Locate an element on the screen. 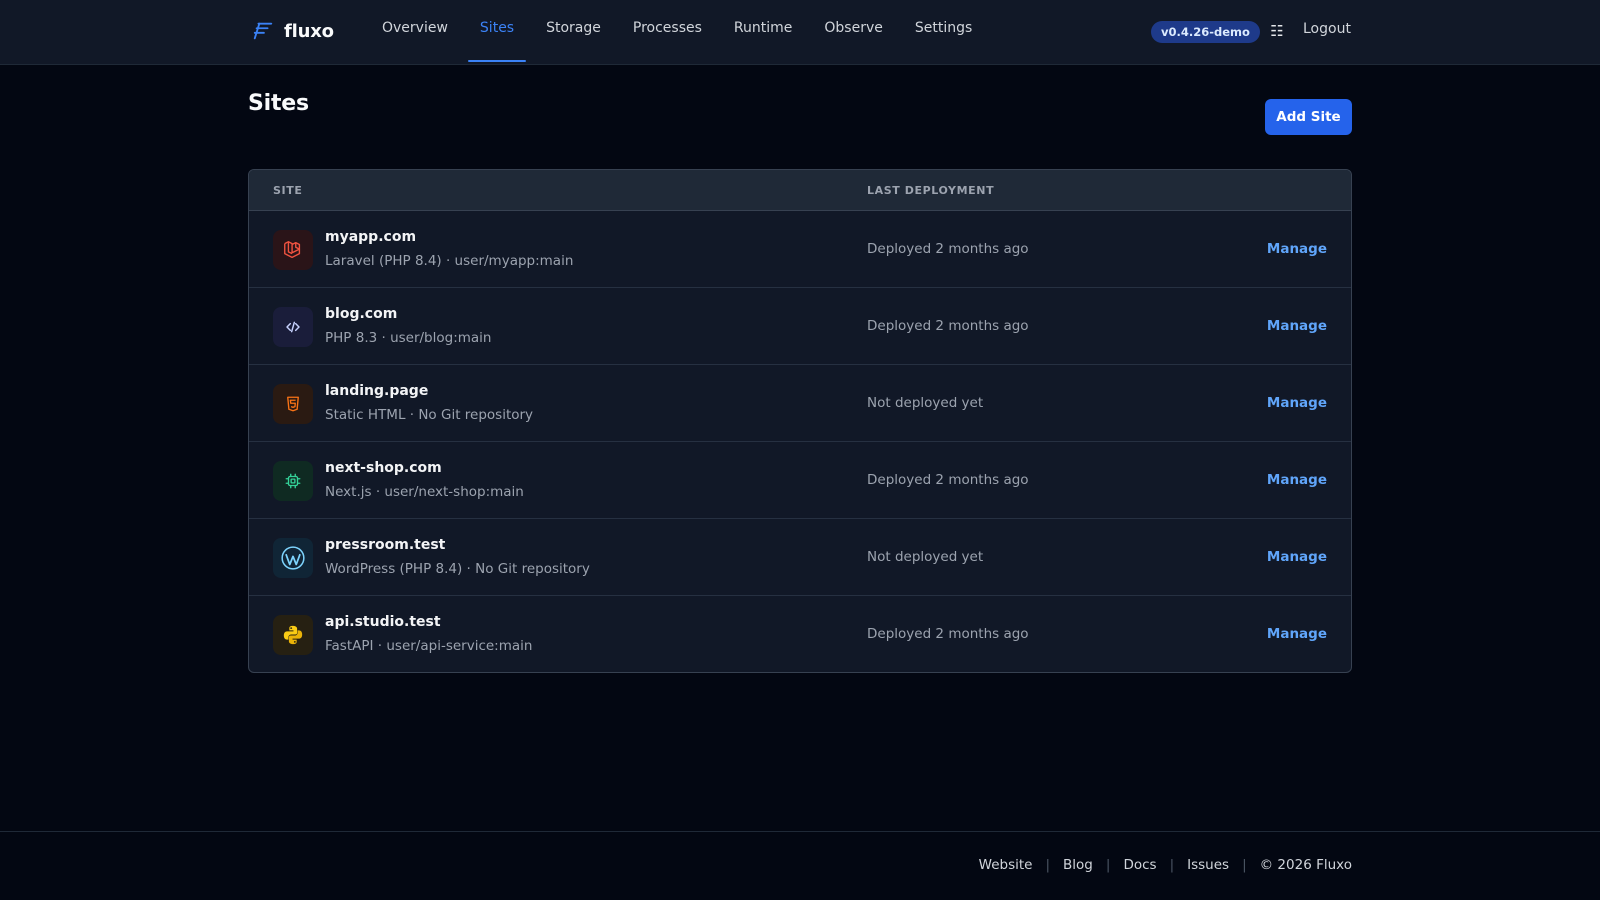 This screenshot has width=1600, height=900. footer-copyright: © 2026 Fluxo is located at coordinates (1305, 865).